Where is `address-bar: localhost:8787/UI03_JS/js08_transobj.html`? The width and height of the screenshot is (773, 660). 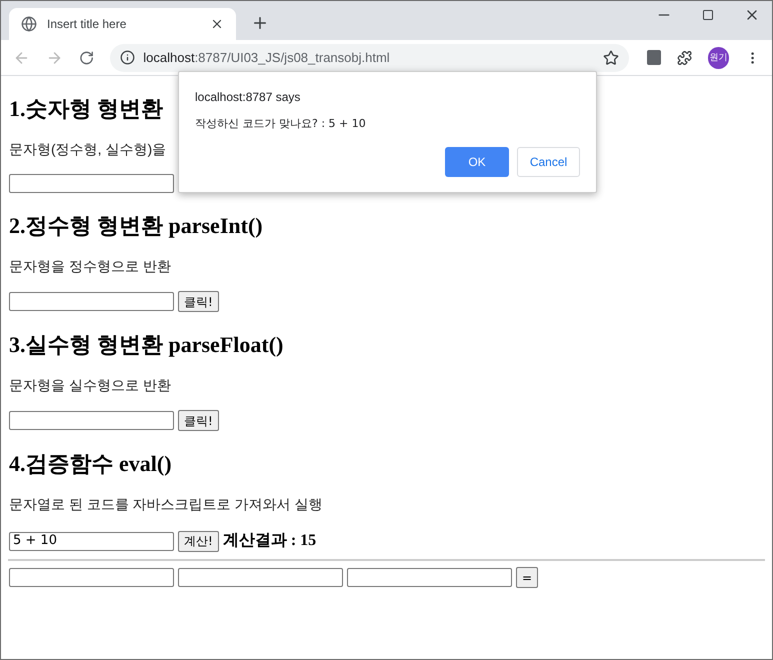
address-bar: localhost:8787/UI03_JS/js08_transobj.html is located at coordinates (369, 58).